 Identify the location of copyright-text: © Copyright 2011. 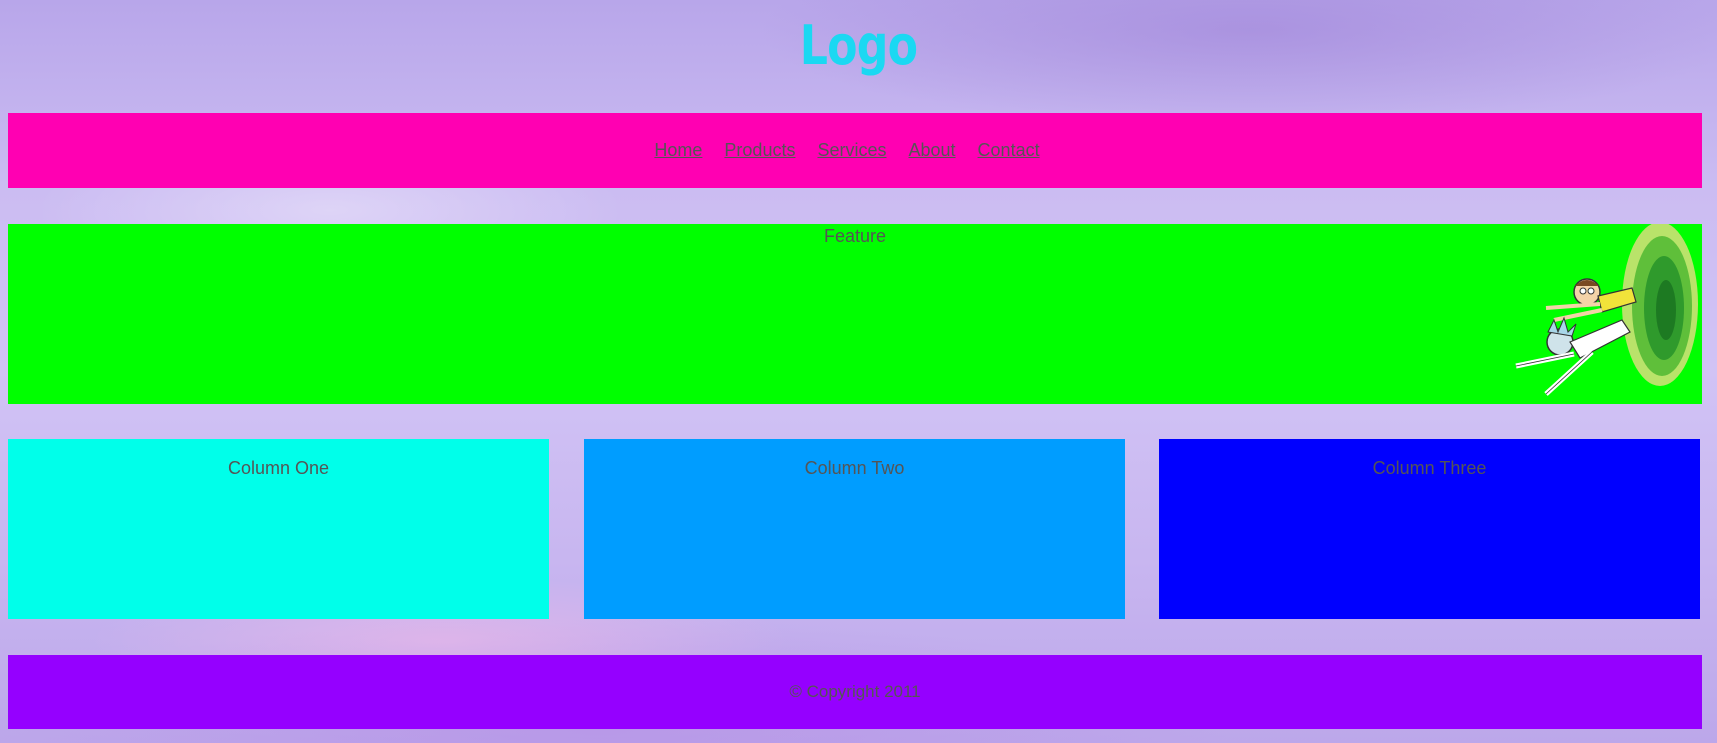
(855, 691).